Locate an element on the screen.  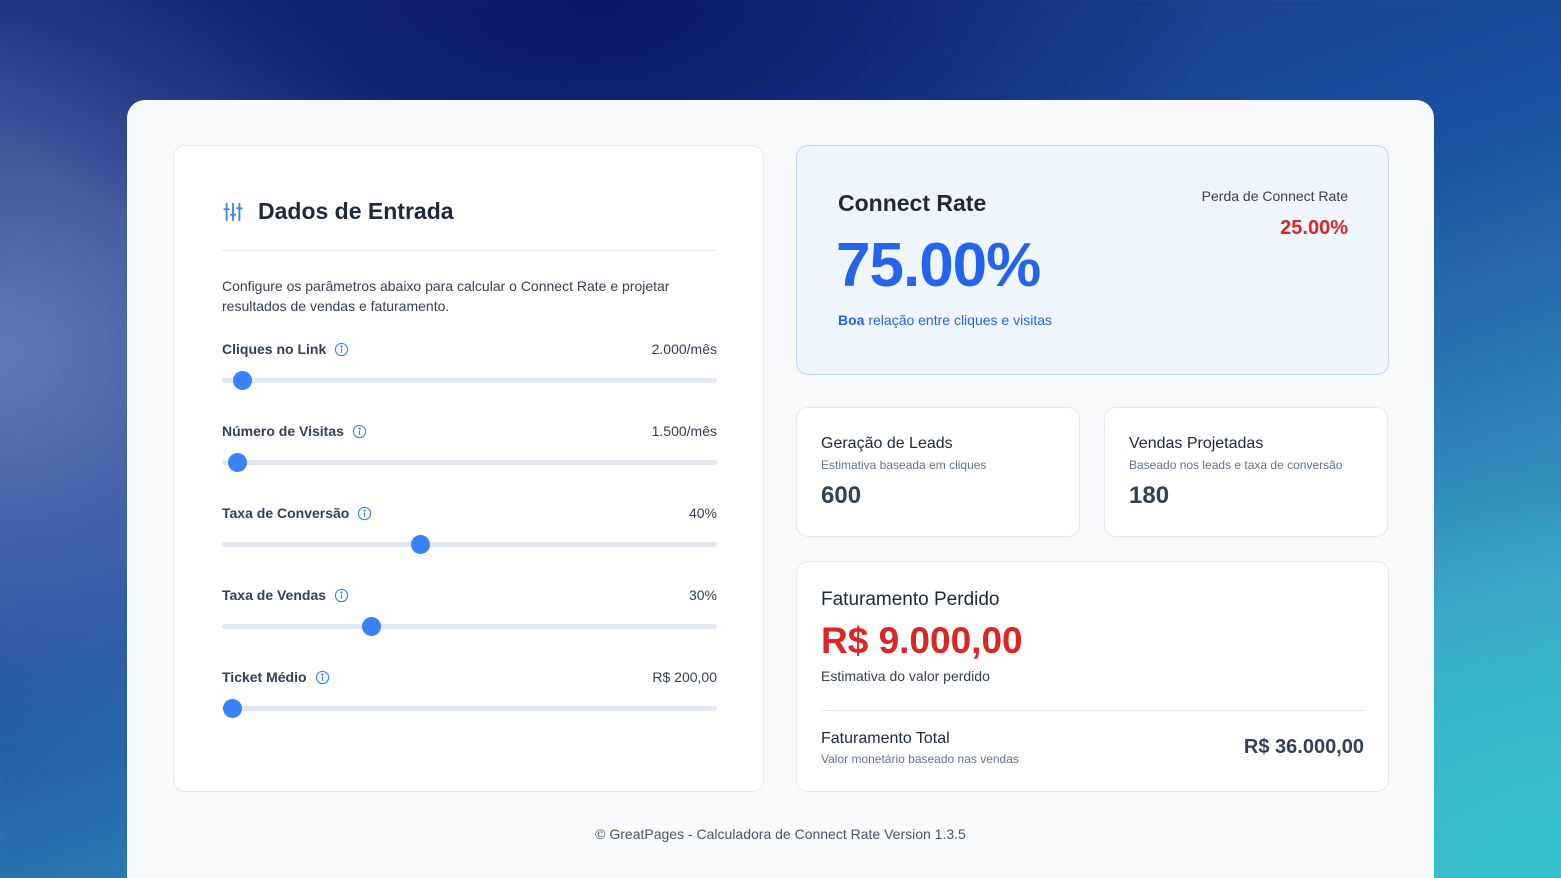
field-visitas: Número de Visitas 1.500/mês is located at coordinates (469, 453).